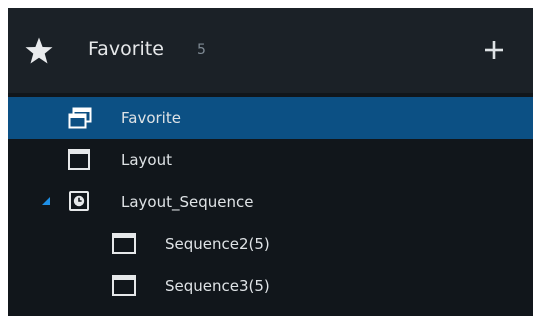 Image resolution: width=533 pixels, height=316 pixels. What do you see at coordinates (217, 244) in the screenshot?
I see `tree-item-label: Sequence2(5)` at bounding box center [217, 244].